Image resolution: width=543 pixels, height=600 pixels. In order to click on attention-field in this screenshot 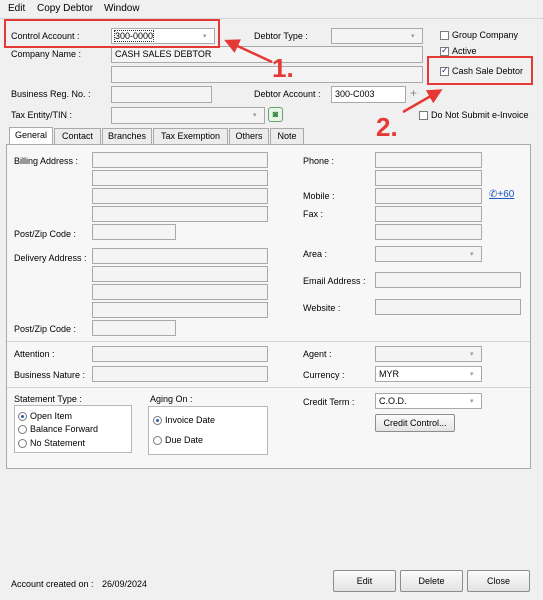, I will do `click(180, 354)`.